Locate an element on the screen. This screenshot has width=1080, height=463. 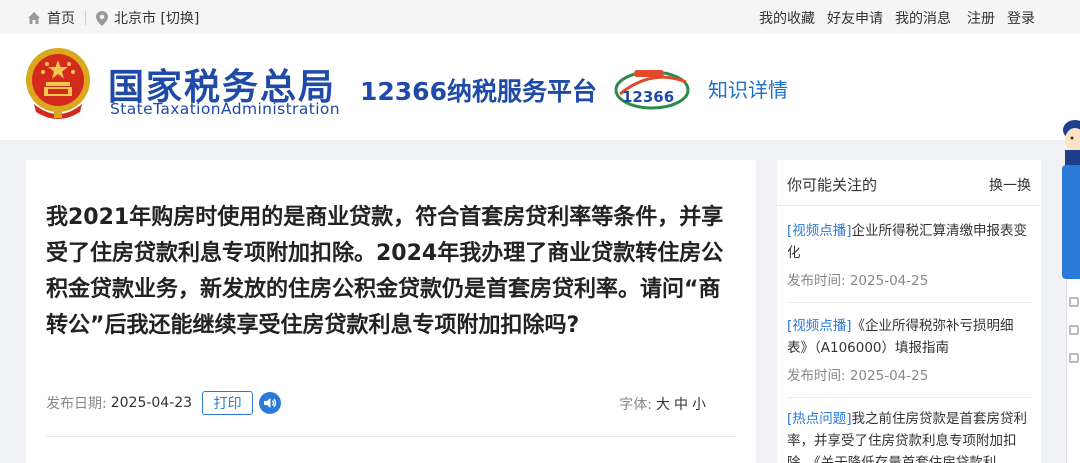
service-platform-title: 12366纳税服务平台 is located at coordinates (478, 91).